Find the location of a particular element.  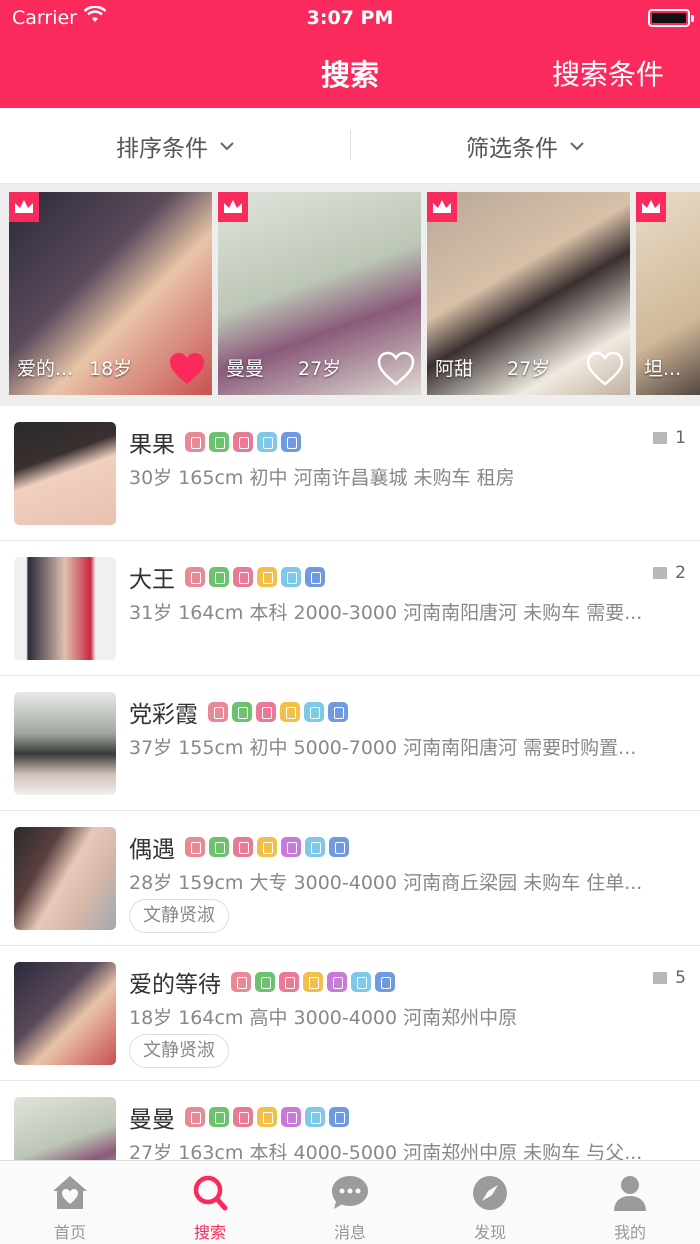

status-time: 3:07 PM is located at coordinates (350, 18).